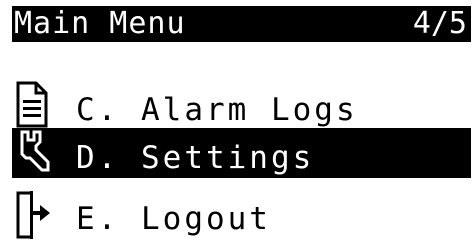 The width and height of the screenshot is (475, 243). Describe the element at coordinates (217, 110) in the screenshot. I see `menu-item-label: C. Alarm Logs` at that location.